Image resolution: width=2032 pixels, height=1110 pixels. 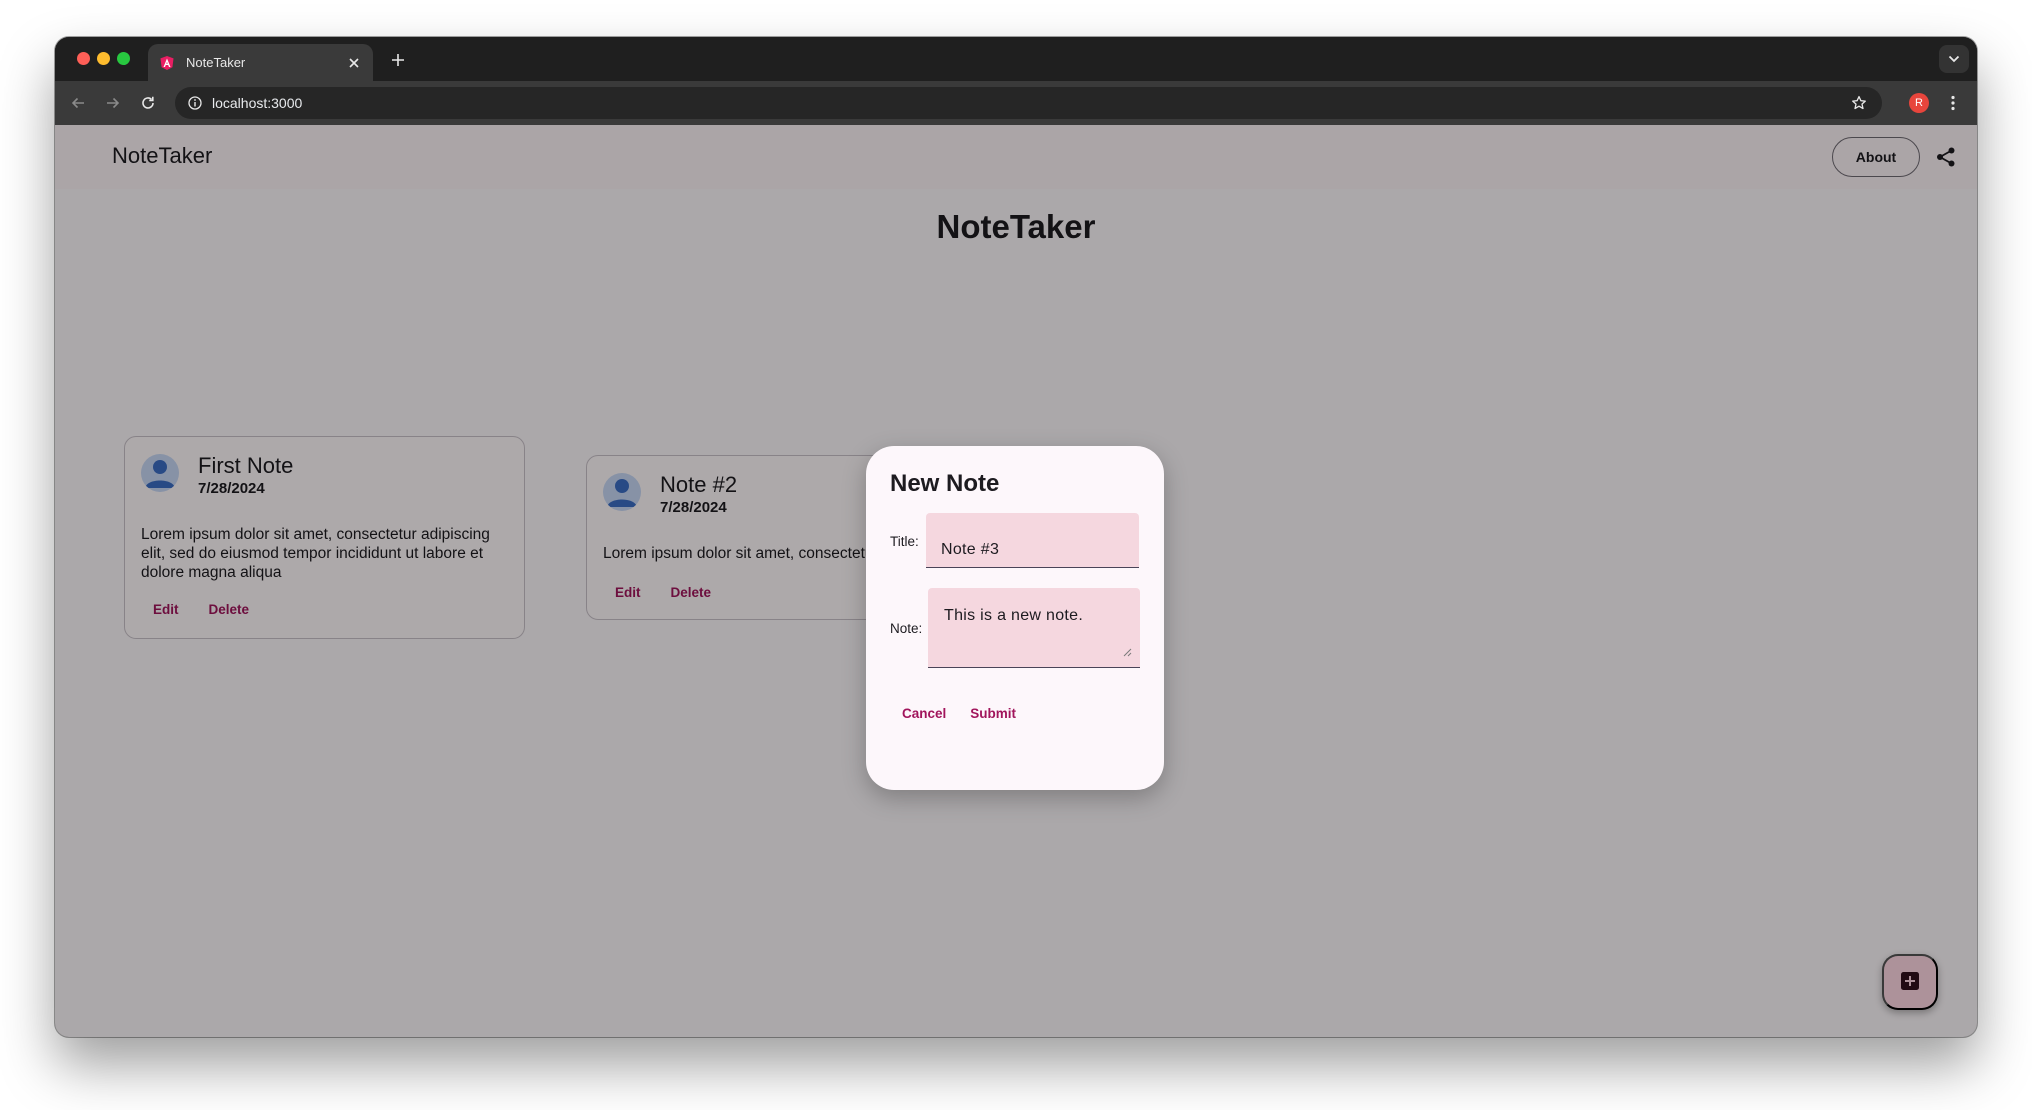 I want to click on resize-handle-icon, so click(x=1127, y=650).